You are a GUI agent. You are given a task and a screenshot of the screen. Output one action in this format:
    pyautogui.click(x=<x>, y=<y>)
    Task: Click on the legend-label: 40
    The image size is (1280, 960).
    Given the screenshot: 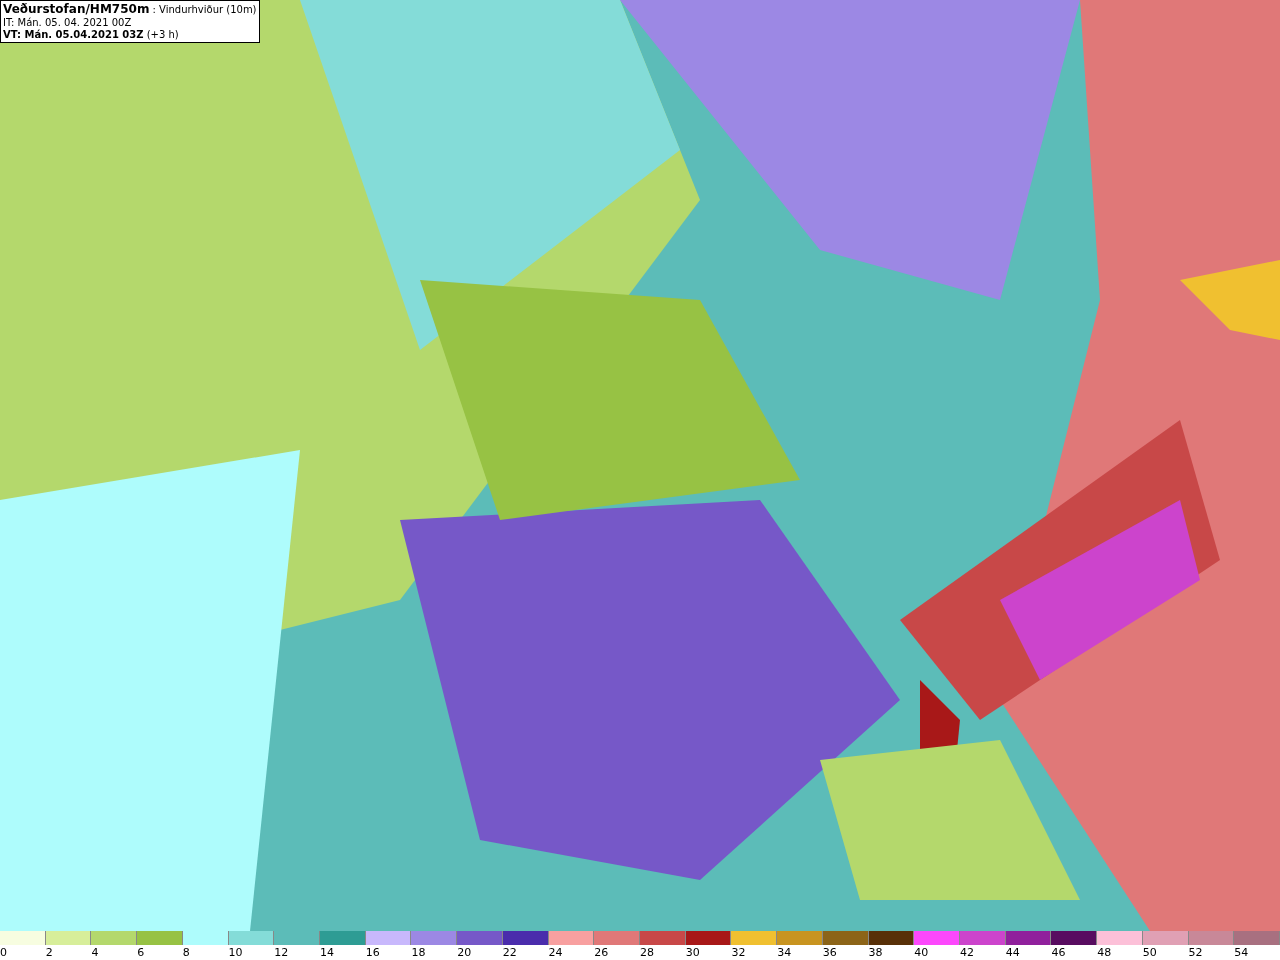 What is the action you would take?
    pyautogui.click(x=921, y=952)
    